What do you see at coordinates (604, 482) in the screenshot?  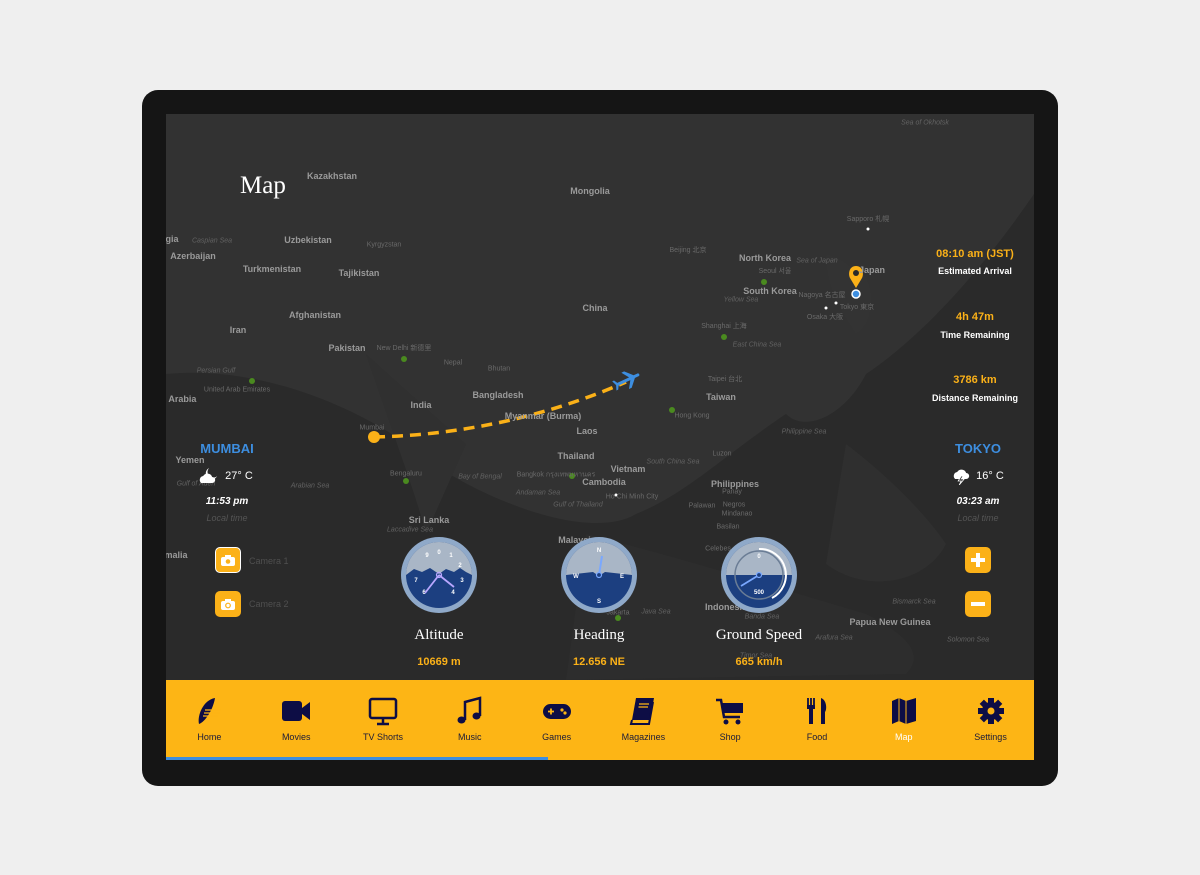 I see `map-label: Cambodia` at bounding box center [604, 482].